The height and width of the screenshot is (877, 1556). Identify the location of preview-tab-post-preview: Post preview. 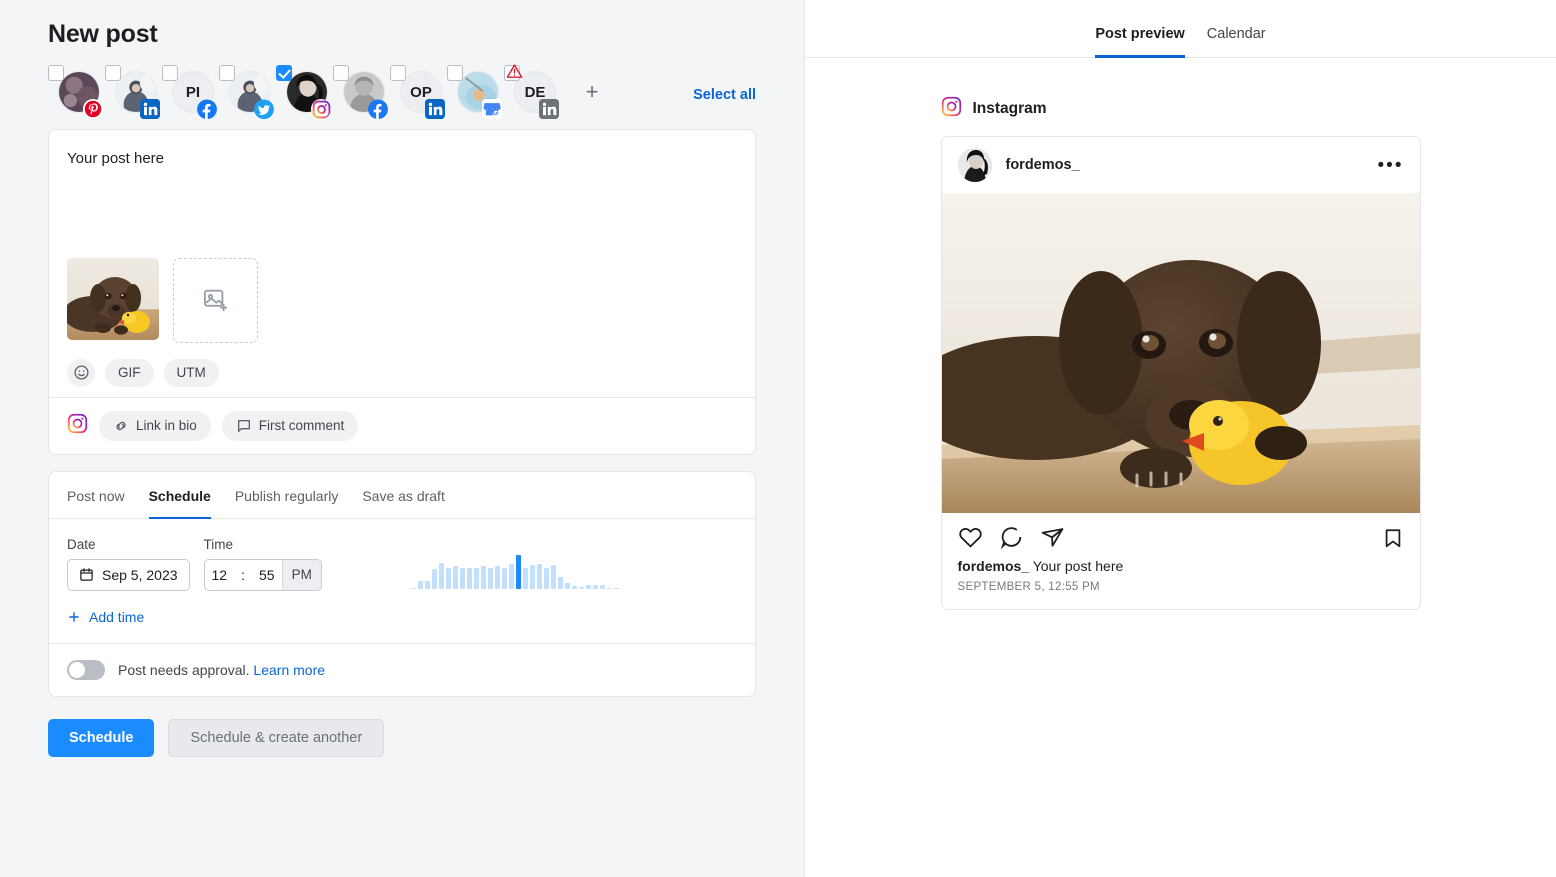
(1140, 42).